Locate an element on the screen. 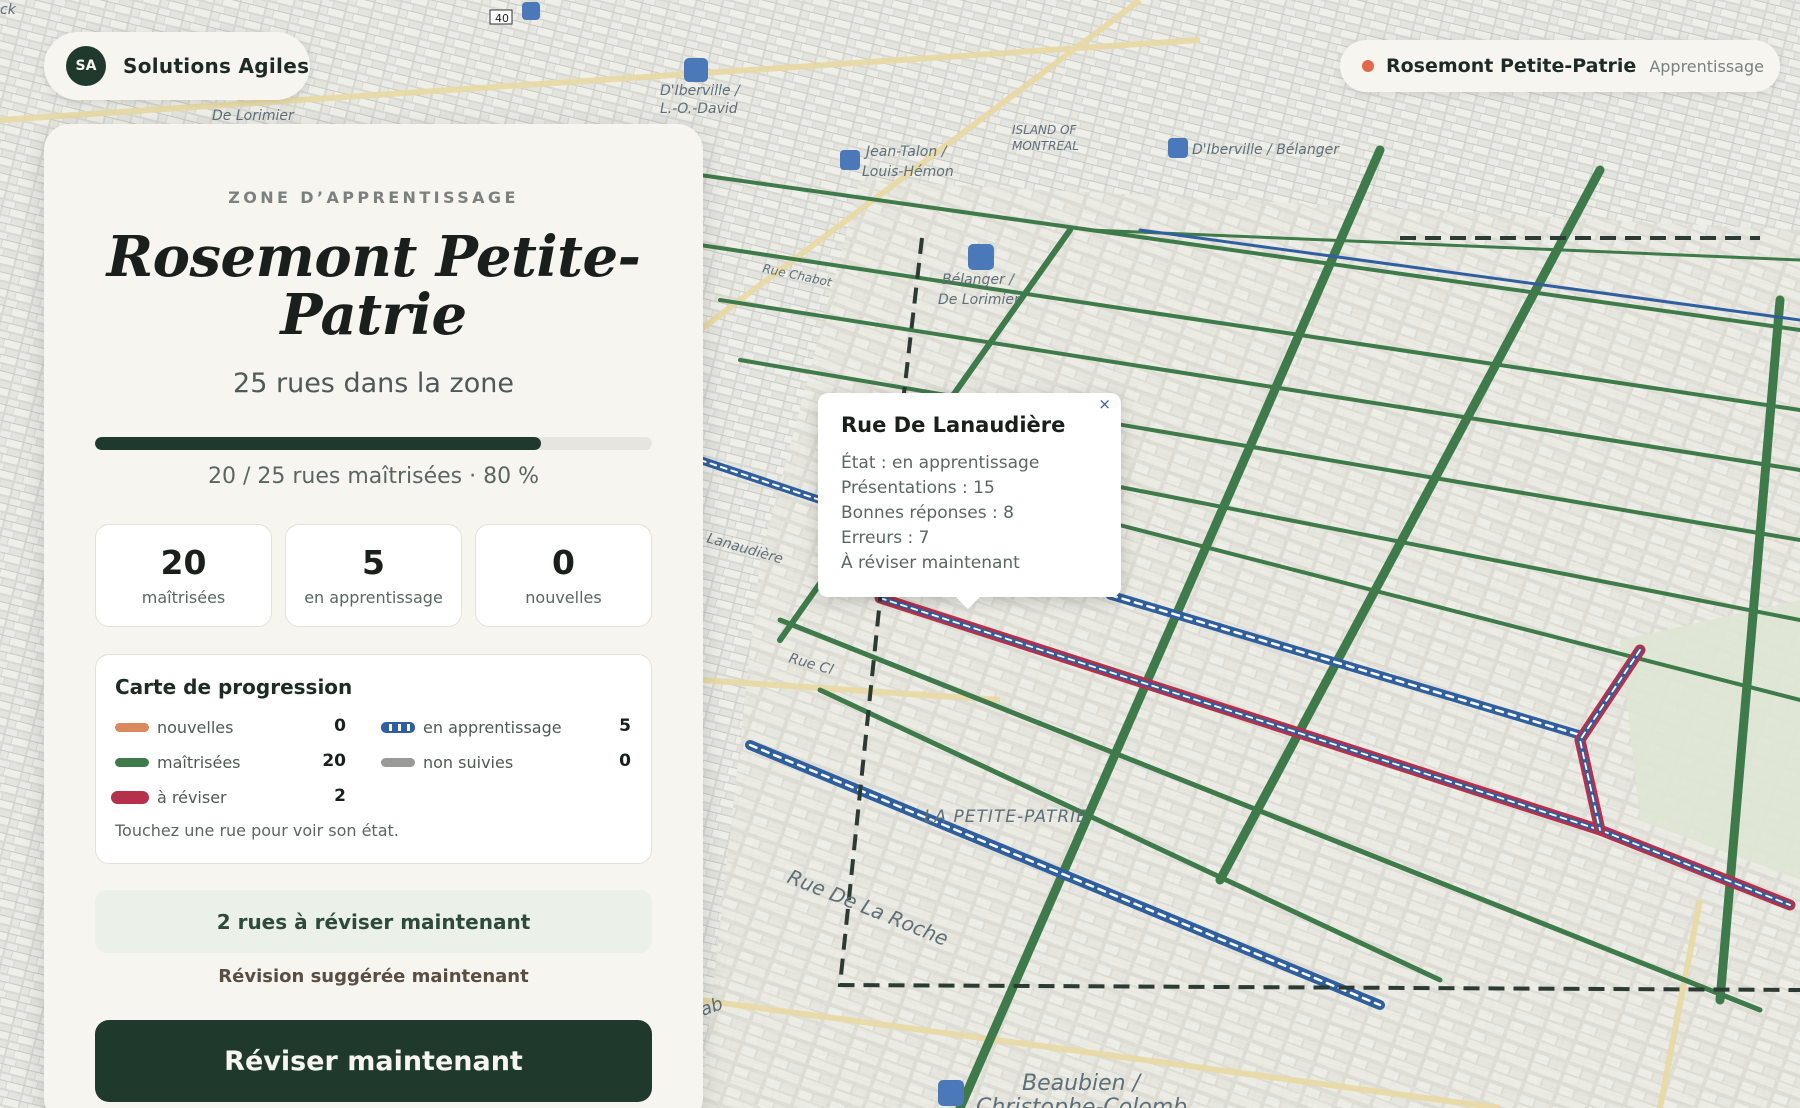 The image size is (1800, 1108). map-label-belanger: Bélanger / is located at coordinates (978, 280).